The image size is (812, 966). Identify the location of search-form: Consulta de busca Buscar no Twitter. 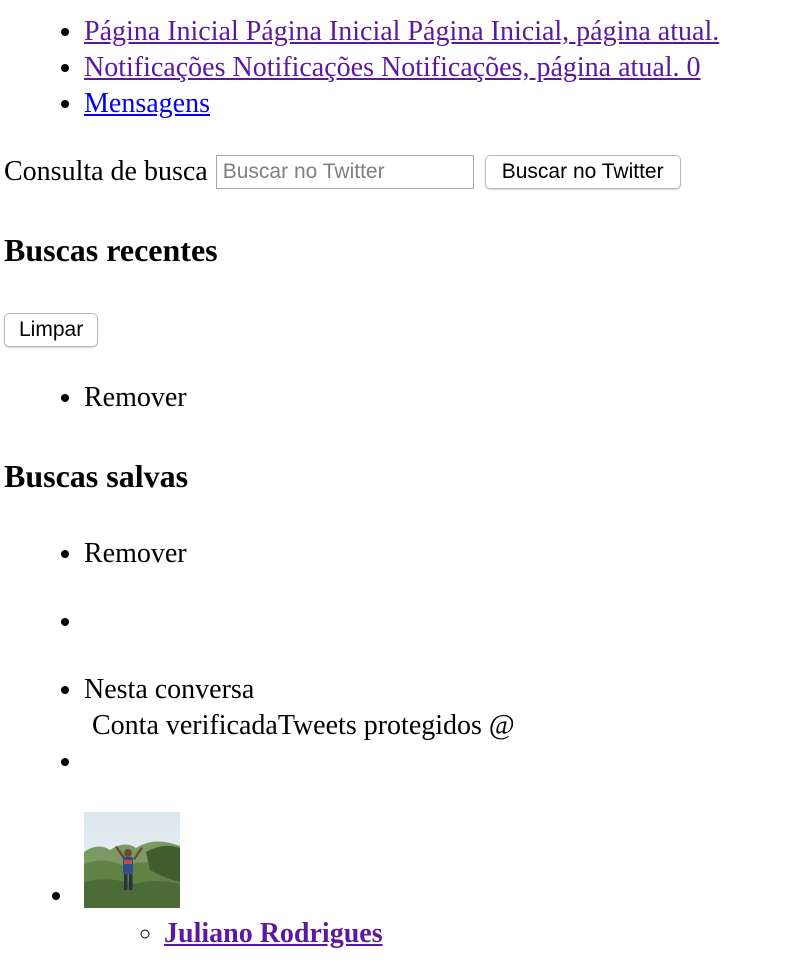
(342, 172).